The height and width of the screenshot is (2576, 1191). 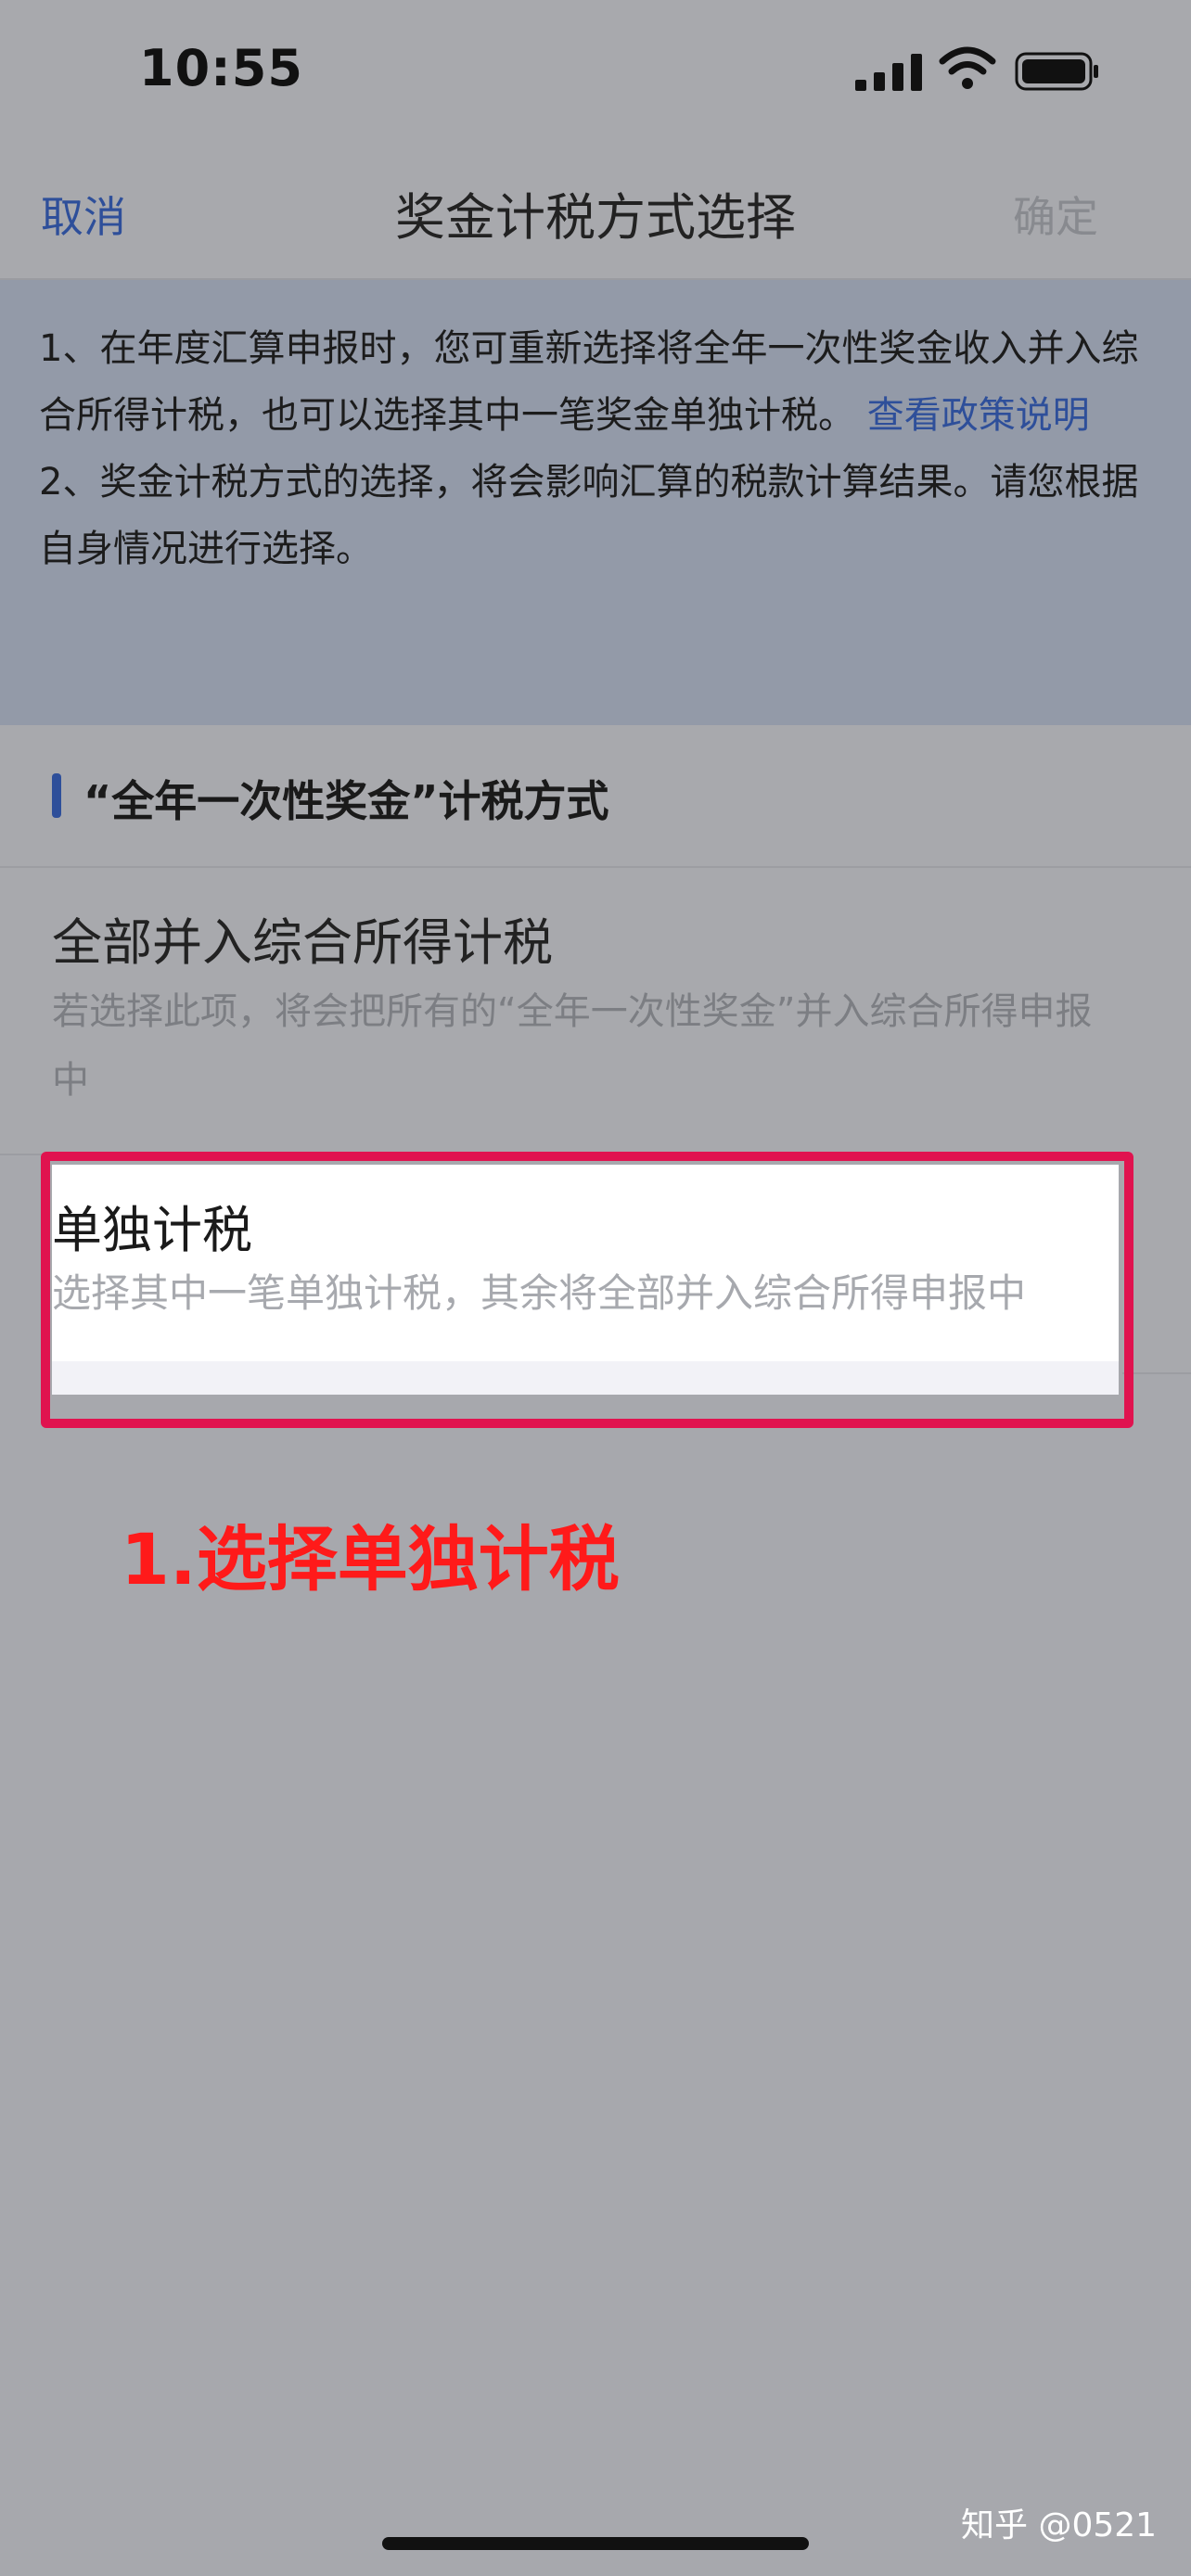 I want to click on section-header: “全年一次性奖金”计税方式, so click(x=595, y=796).